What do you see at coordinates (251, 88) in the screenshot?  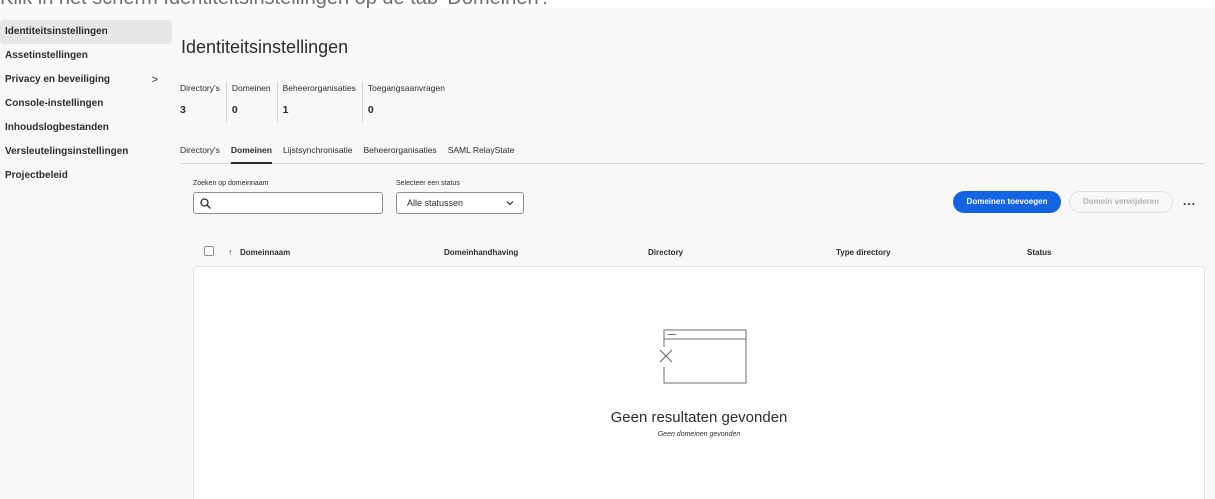 I see `stat-label: Domeinen` at bounding box center [251, 88].